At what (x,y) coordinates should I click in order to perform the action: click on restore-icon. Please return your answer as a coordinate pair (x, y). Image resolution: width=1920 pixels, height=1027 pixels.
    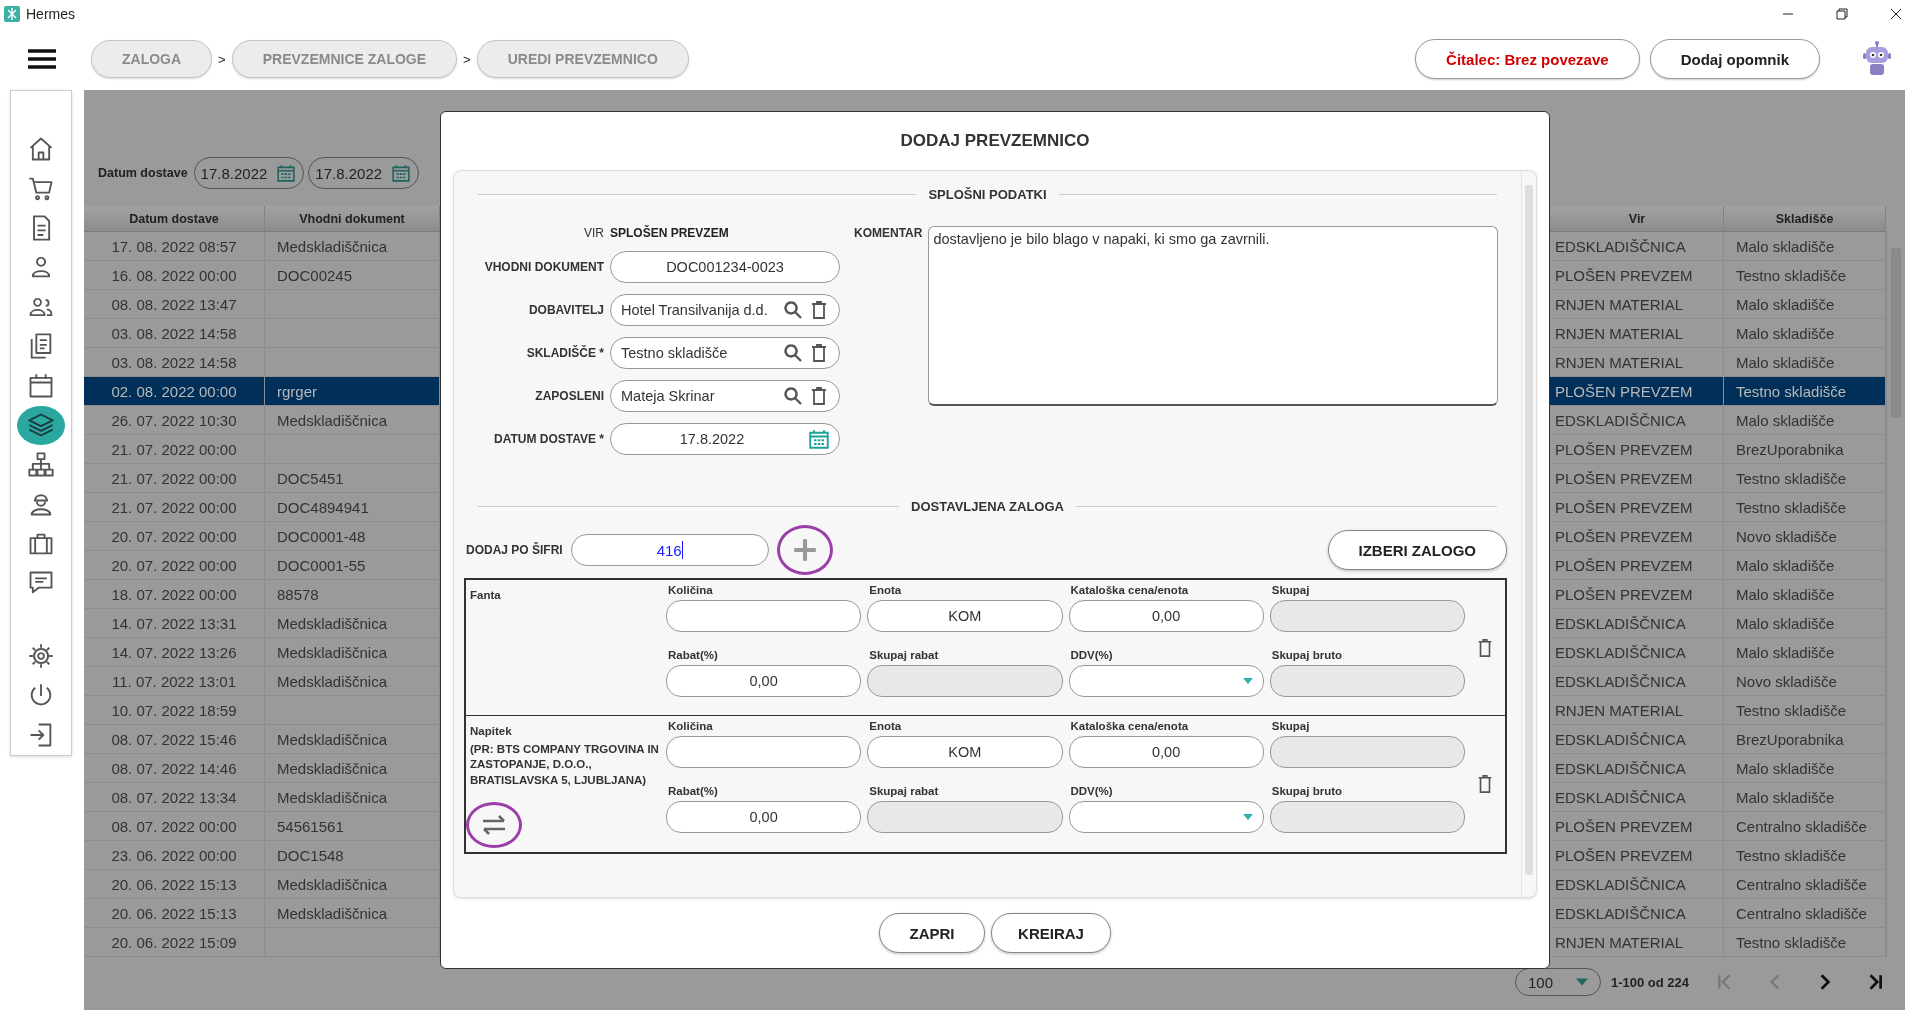
    Looking at the image, I should click on (1842, 14).